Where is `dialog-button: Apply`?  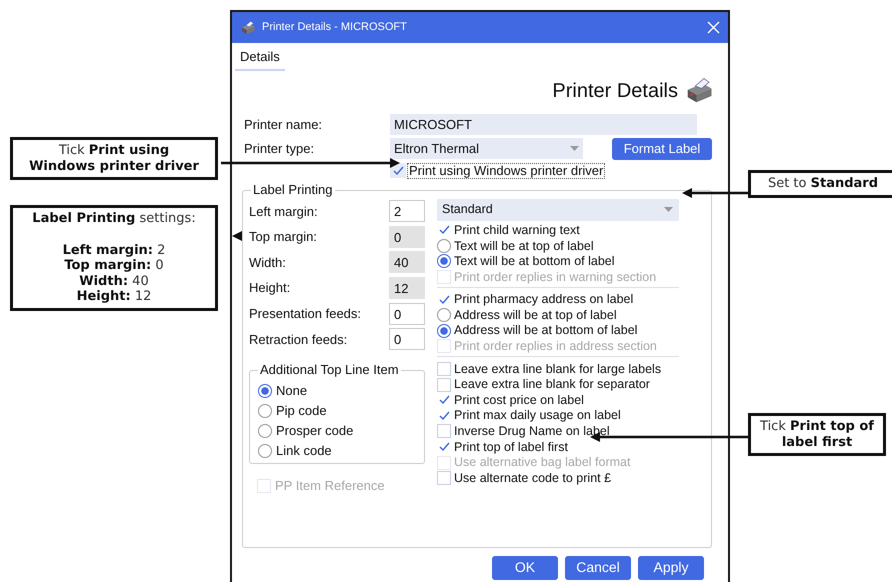
dialog-button: Apply is located at coordinates (671, 568).